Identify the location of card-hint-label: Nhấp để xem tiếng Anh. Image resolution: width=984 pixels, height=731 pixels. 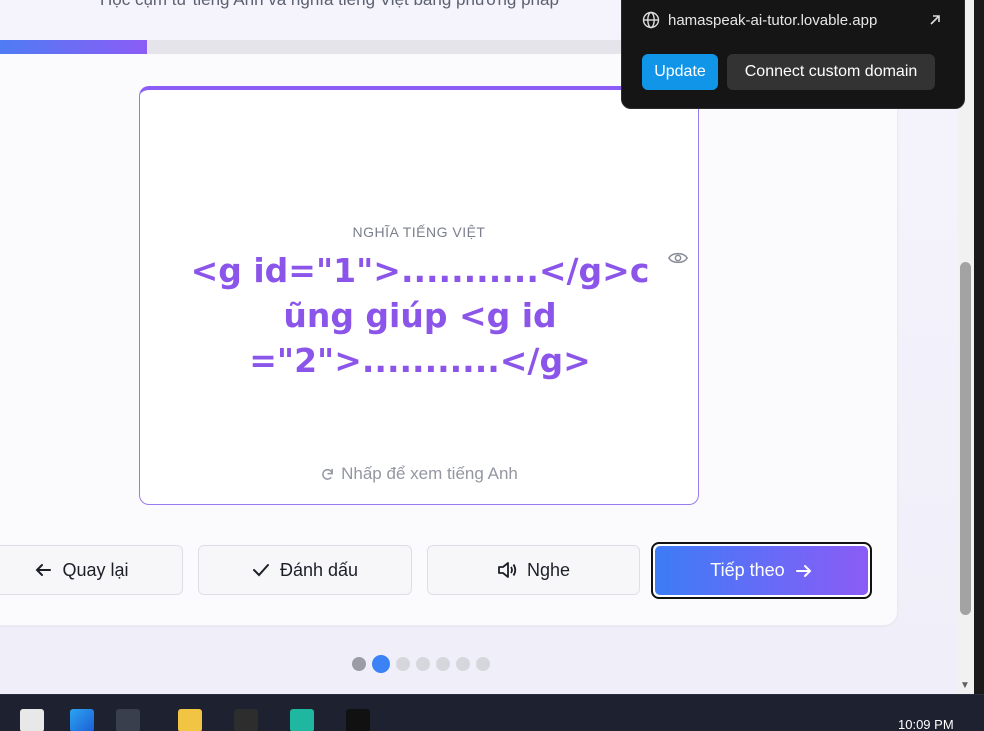
(429, 473).